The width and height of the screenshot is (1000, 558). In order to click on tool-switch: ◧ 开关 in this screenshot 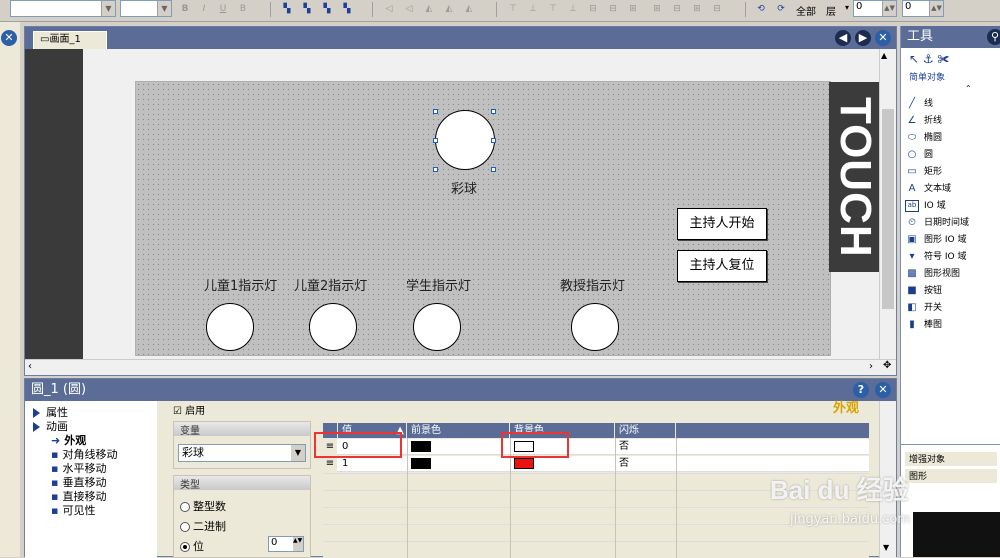, I will do `click(923, 308)`.